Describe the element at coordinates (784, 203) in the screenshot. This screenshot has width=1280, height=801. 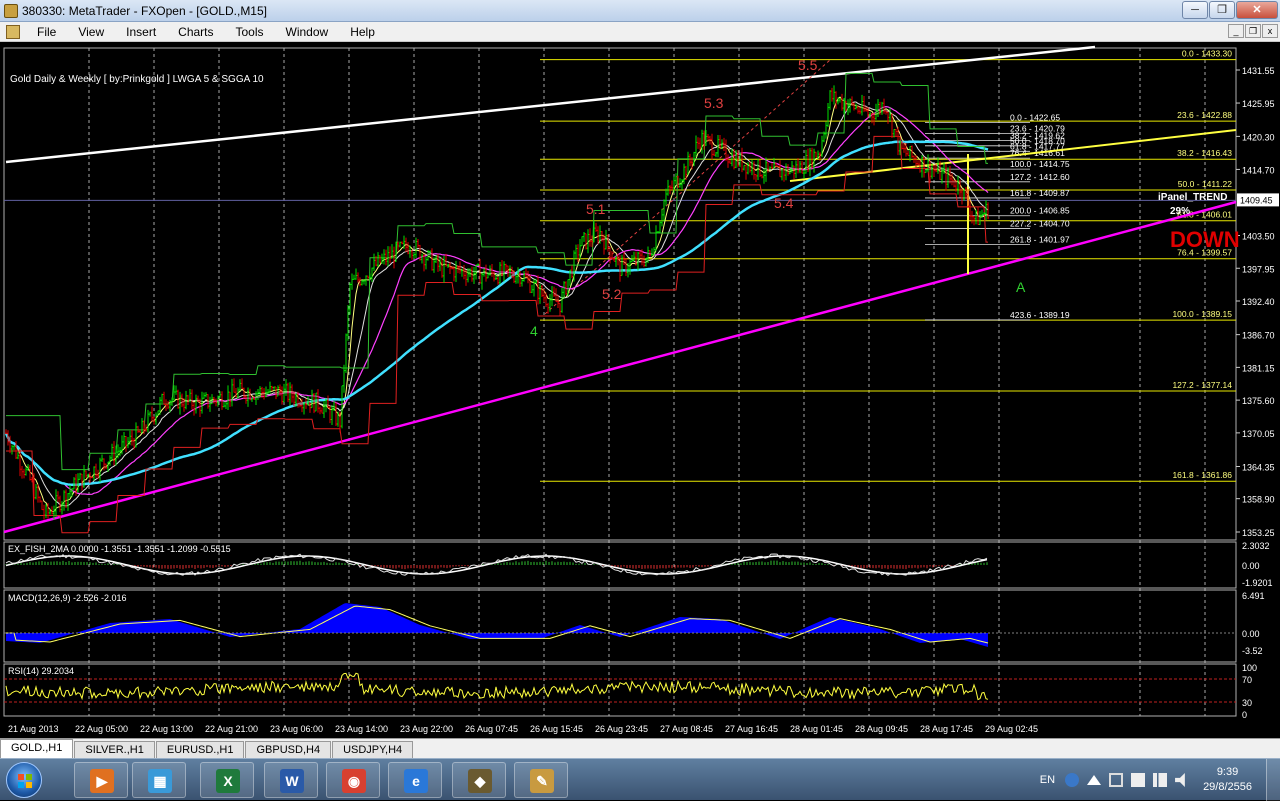
I see `wave-label: 5.4` at that location.